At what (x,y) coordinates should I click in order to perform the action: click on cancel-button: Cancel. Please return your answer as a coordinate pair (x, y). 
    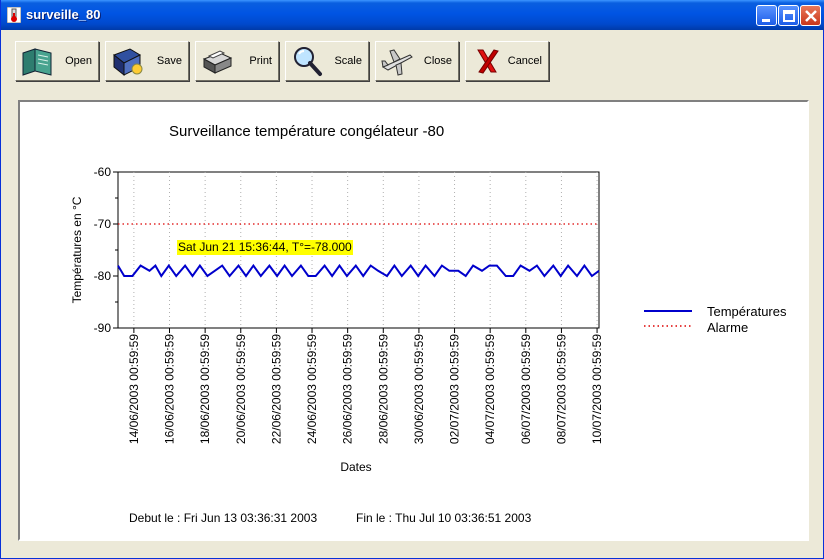
    Looking at the image, I should click on (507, 61).